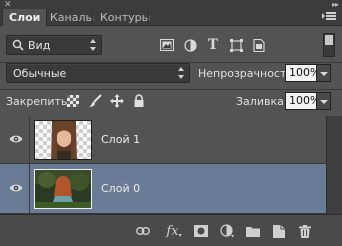 This screenshot has height=246, width=342. Describe the element at coordinates (329, 17) in the screenshot. I see `panel-menu-icon` at that location.